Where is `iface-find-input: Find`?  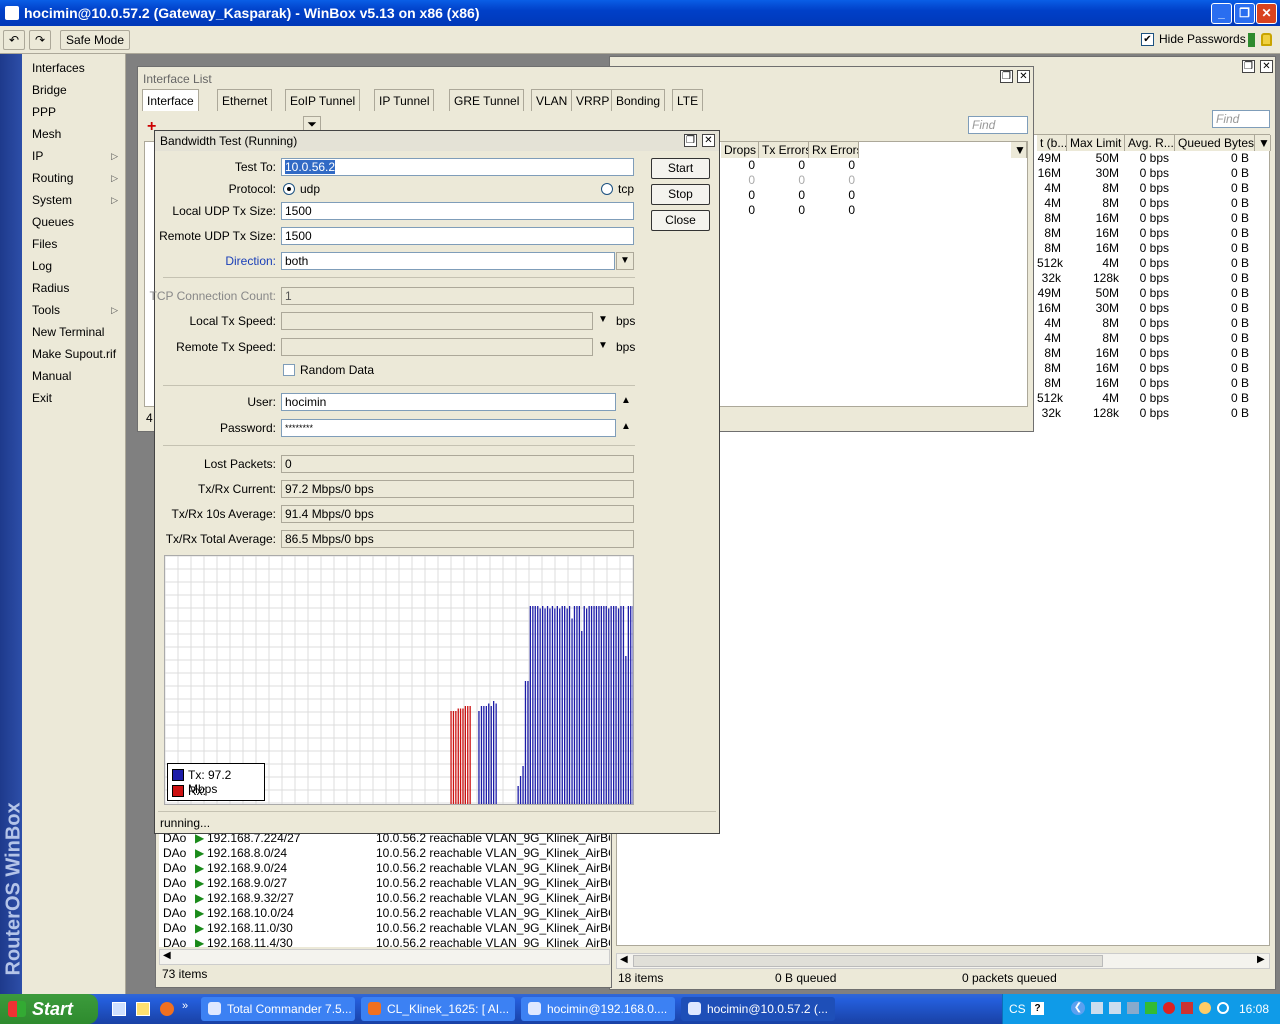 iface-find-input: Find is located at coordinates (998, 125).